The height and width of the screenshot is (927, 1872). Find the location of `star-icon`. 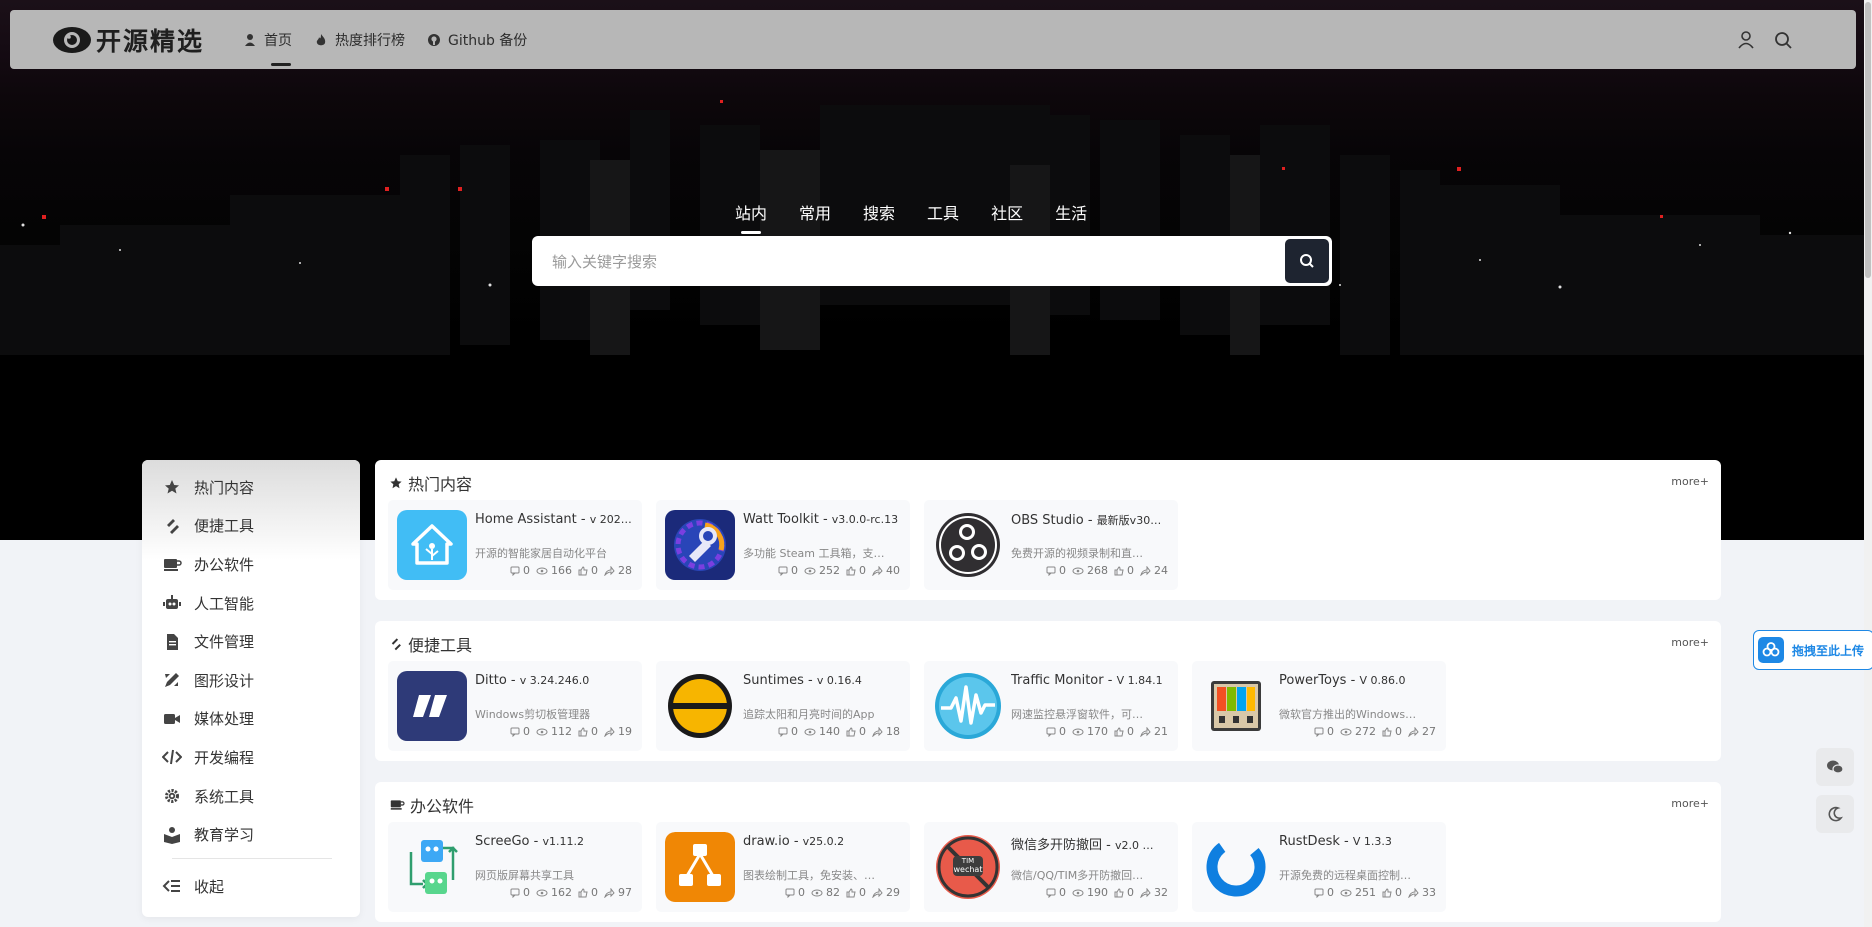

star-icon is located at coordinates (396, 483).